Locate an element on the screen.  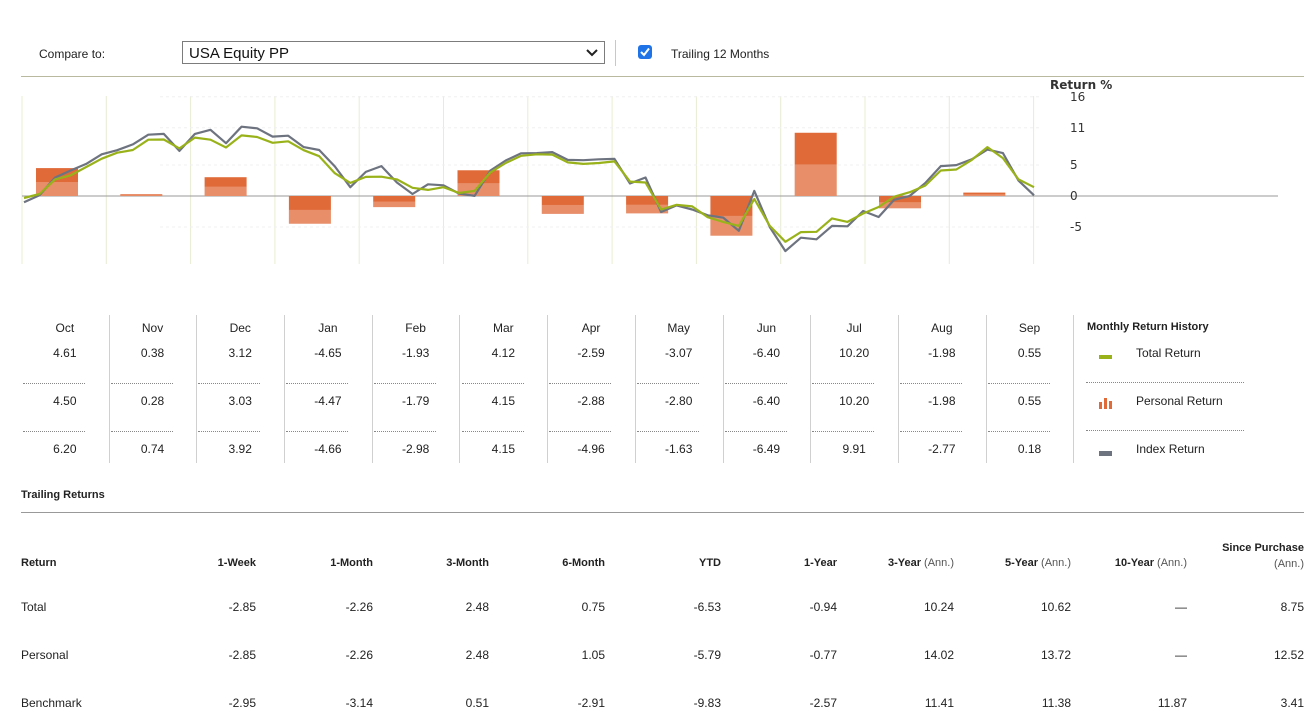
row-label: Benchmark is located at coordinates (51, 703).